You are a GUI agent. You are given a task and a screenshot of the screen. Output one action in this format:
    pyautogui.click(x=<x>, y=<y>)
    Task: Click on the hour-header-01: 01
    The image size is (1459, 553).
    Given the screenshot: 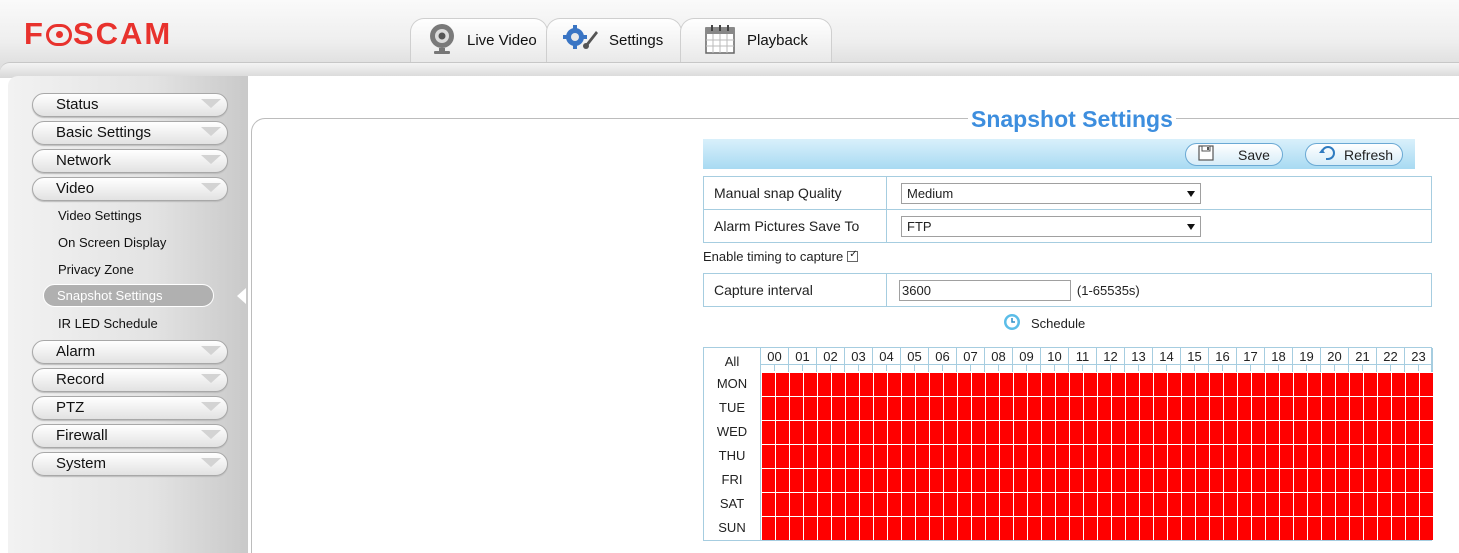 What is the action you would take?
    pyautogui.click(x=803, y=360)
    